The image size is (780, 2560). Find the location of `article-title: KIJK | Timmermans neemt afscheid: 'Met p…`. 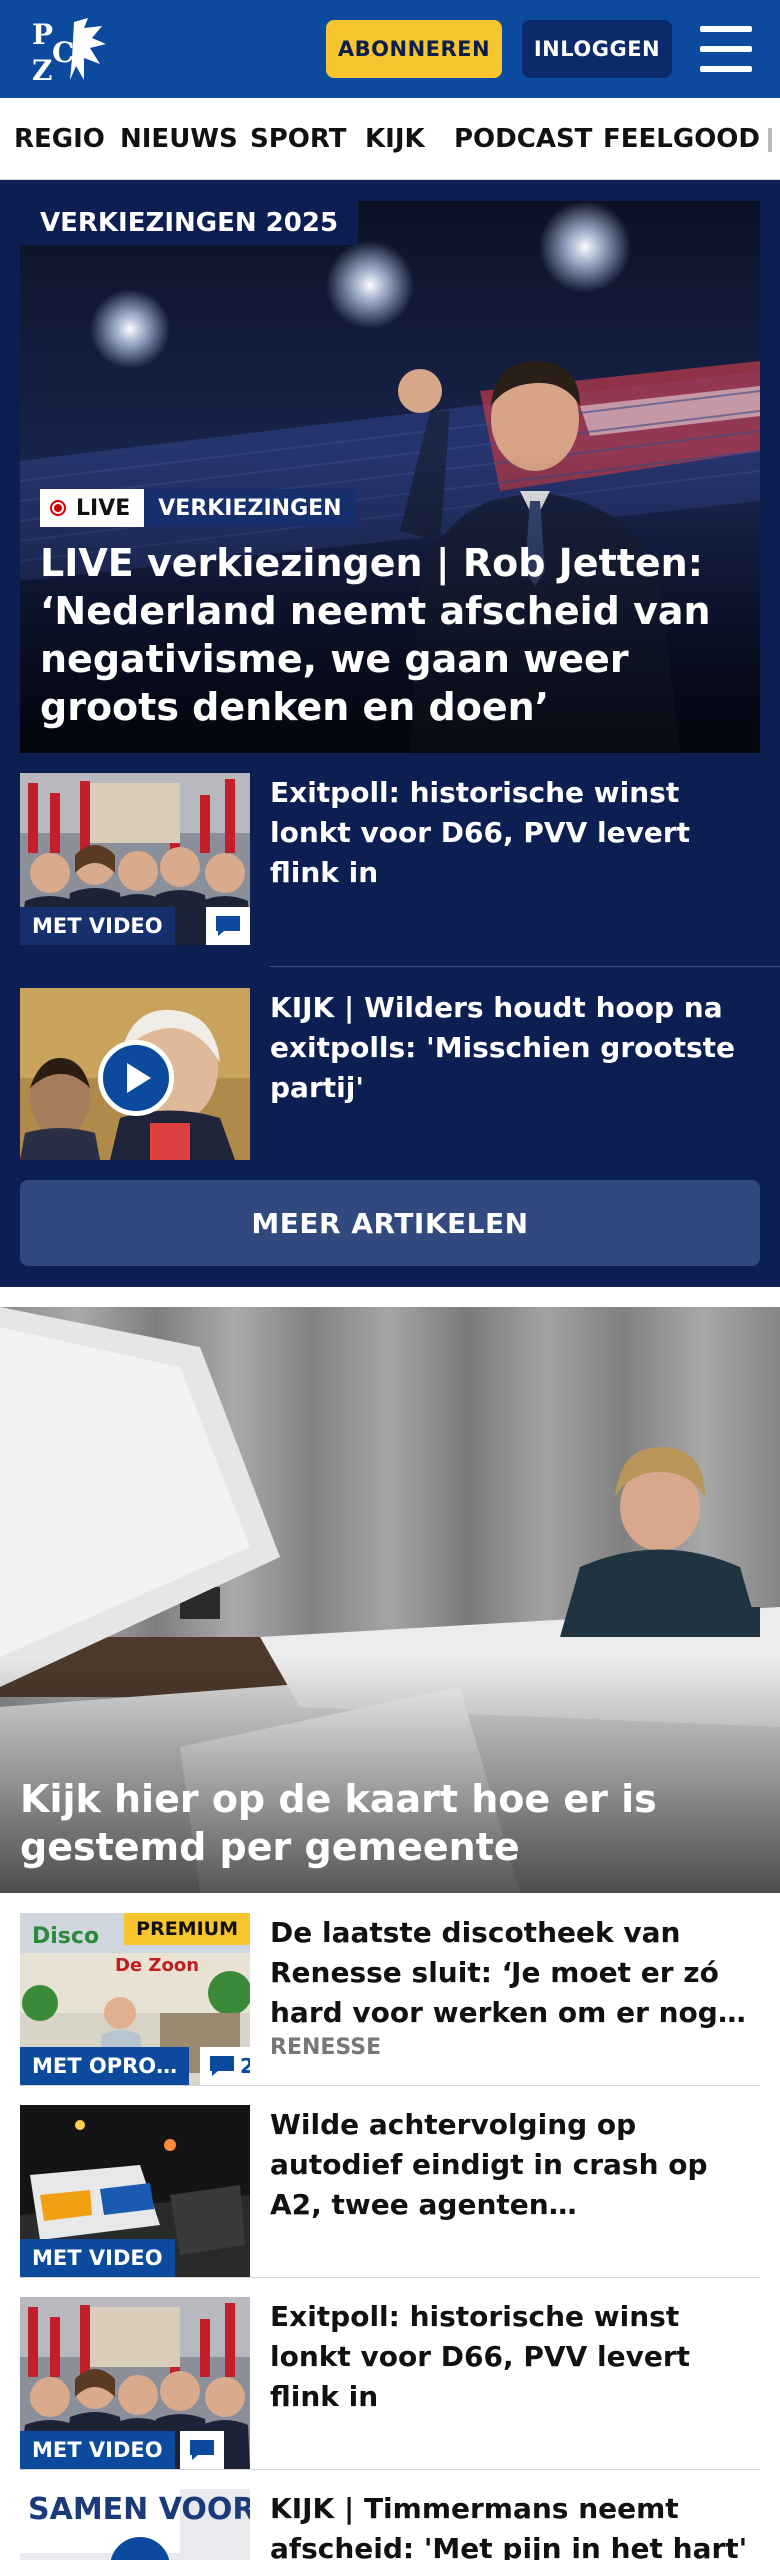

article-title: KIJK | Timmermans neemt afscheid: 'Met p… is located at coordinates (515, 2524).